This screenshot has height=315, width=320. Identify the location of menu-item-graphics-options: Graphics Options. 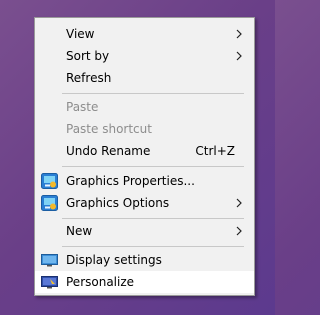
(144, 203).